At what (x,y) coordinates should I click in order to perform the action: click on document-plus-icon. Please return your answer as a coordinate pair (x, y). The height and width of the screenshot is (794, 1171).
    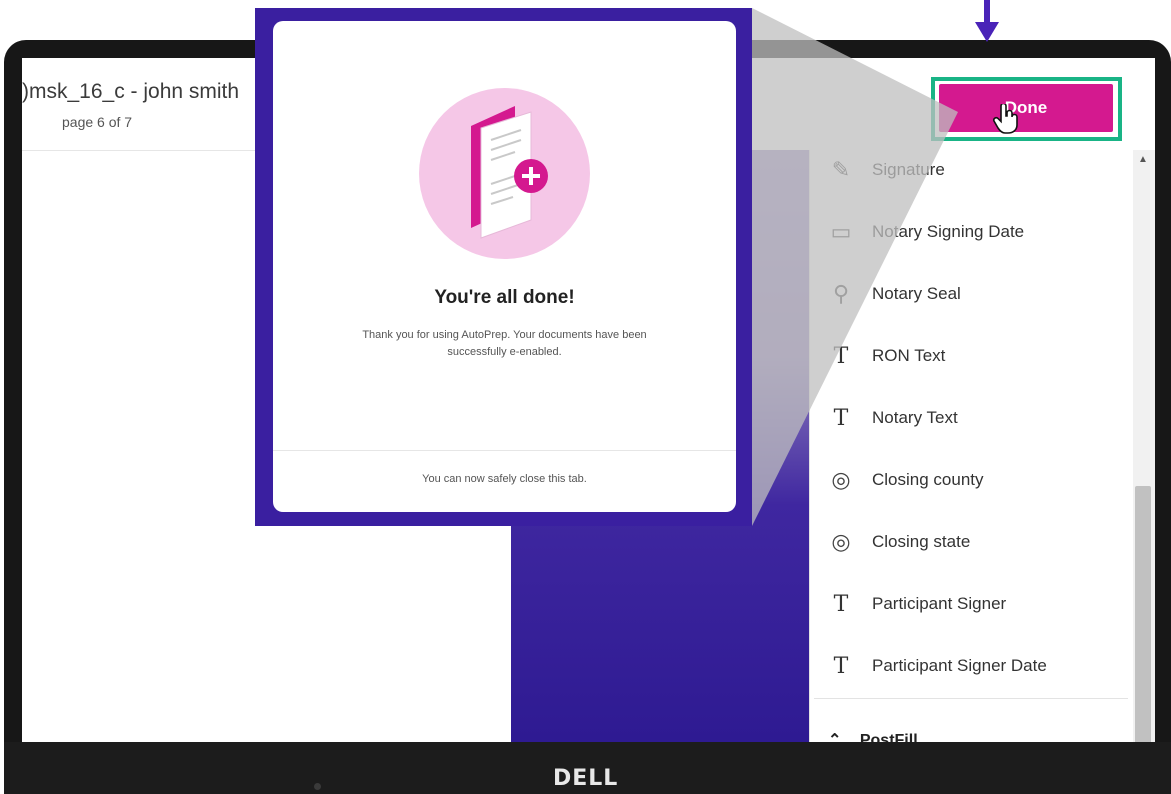
    Looking at the image, I should click on (504, 173).